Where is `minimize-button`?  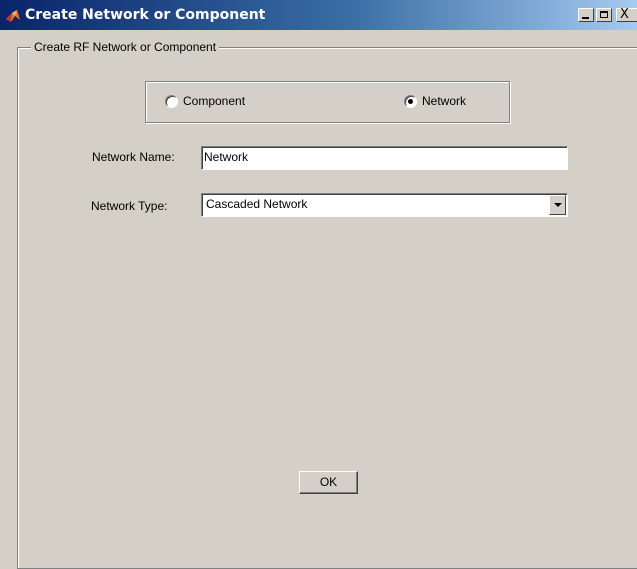 minimize-button is located at coordinates (586, 15).